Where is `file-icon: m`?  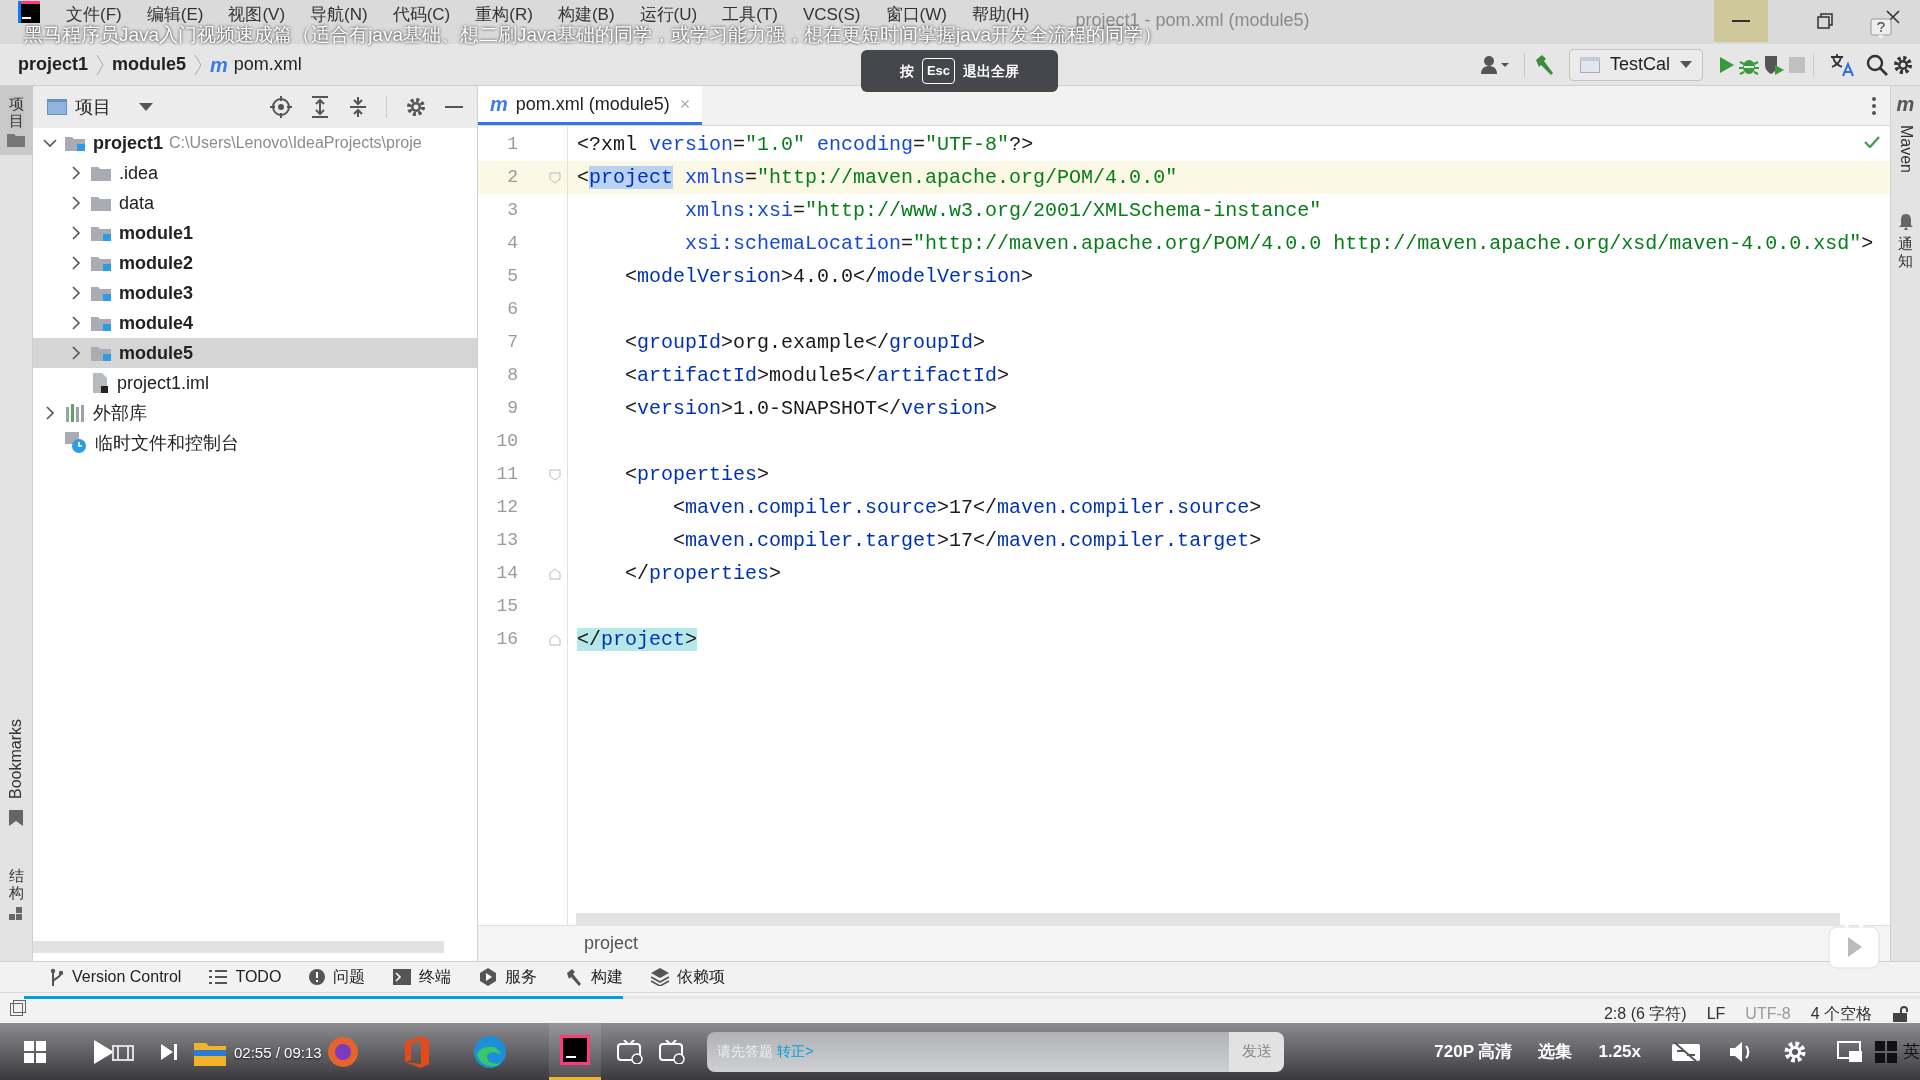 file-icon: m is located at coordinates (219, 64).